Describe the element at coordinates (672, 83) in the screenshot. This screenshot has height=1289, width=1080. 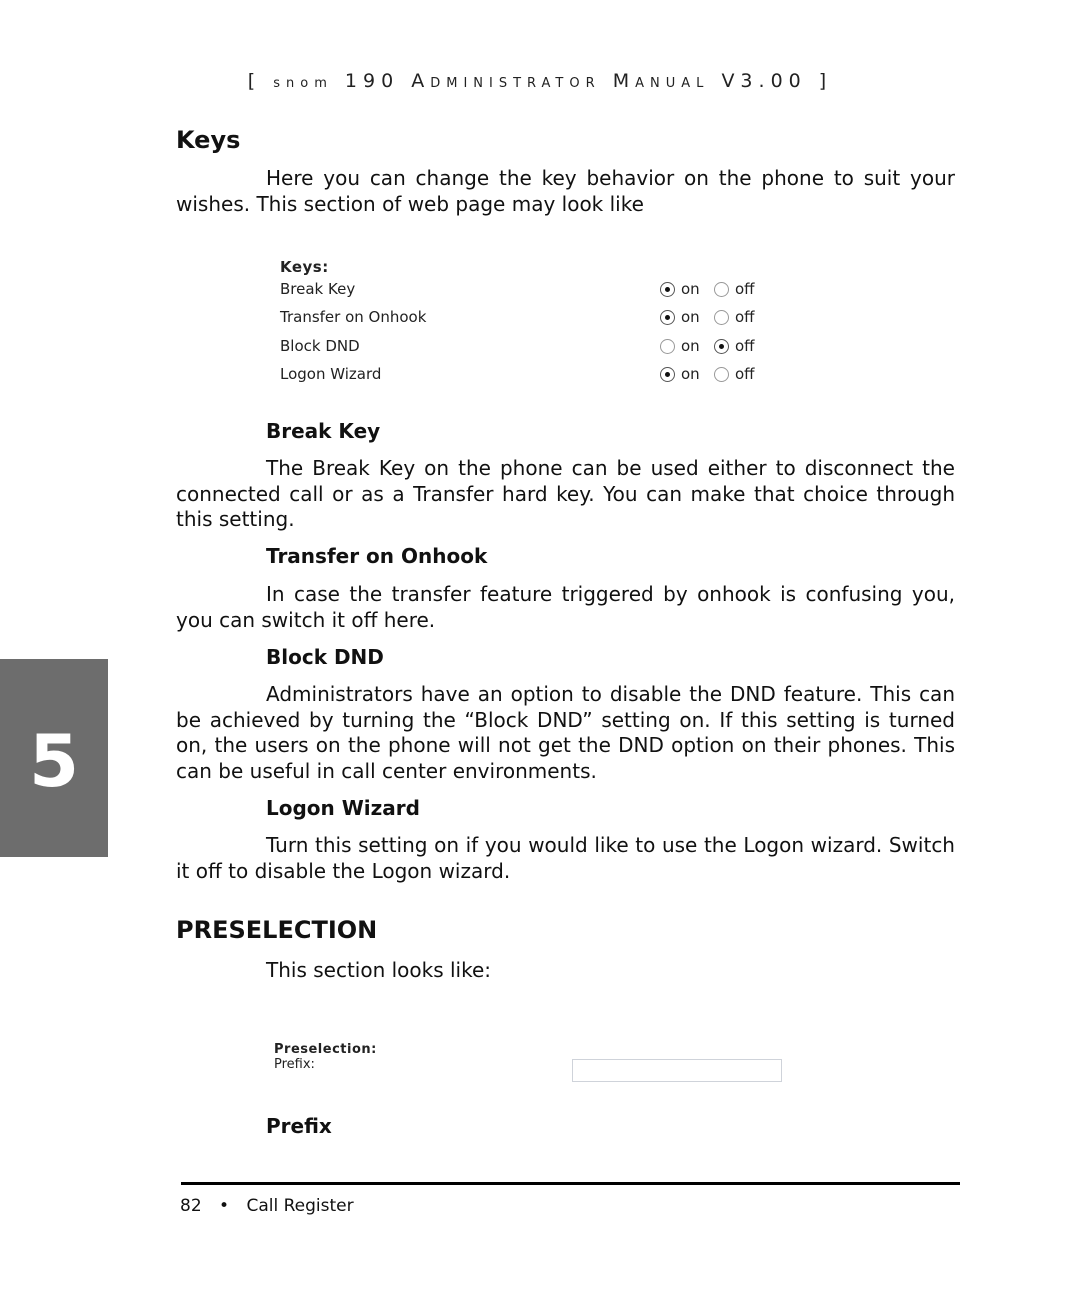
I see `title-rest-m: anual` at that location.